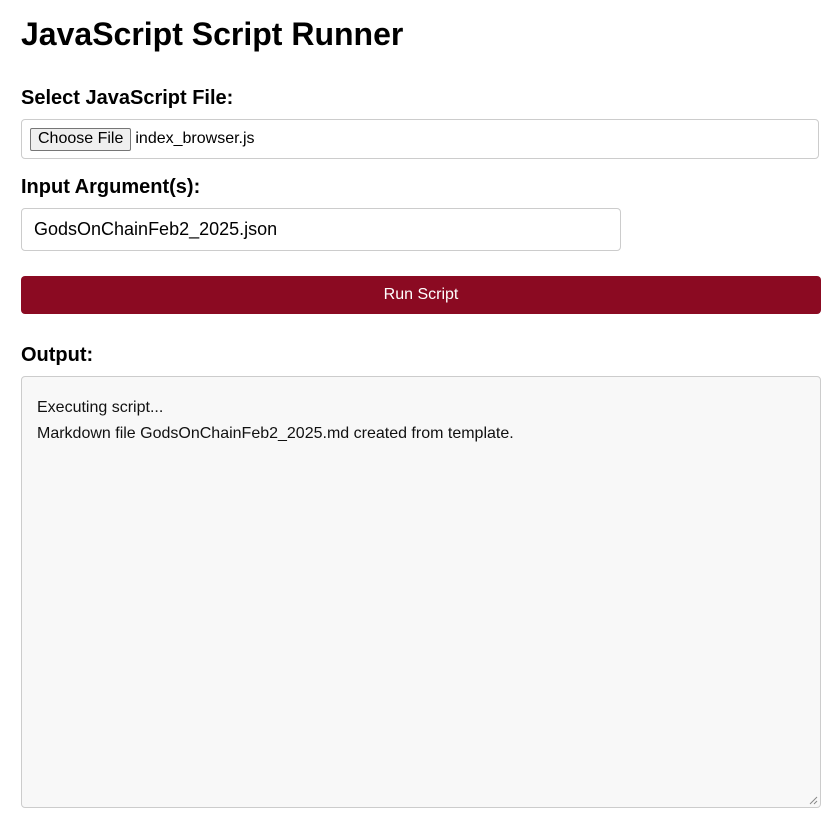 The image size is (840, 818). I want to click on resize-handle-icon, so click(813, 800).